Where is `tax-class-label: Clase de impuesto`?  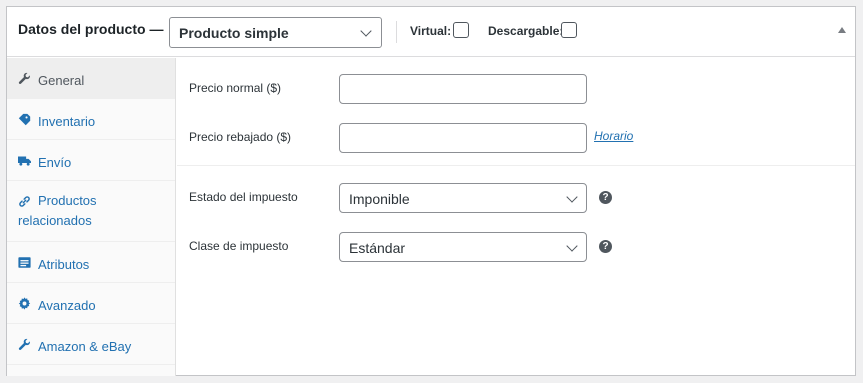 tax-class-label: Clase de impuesto is located at coordinates (239, 246).